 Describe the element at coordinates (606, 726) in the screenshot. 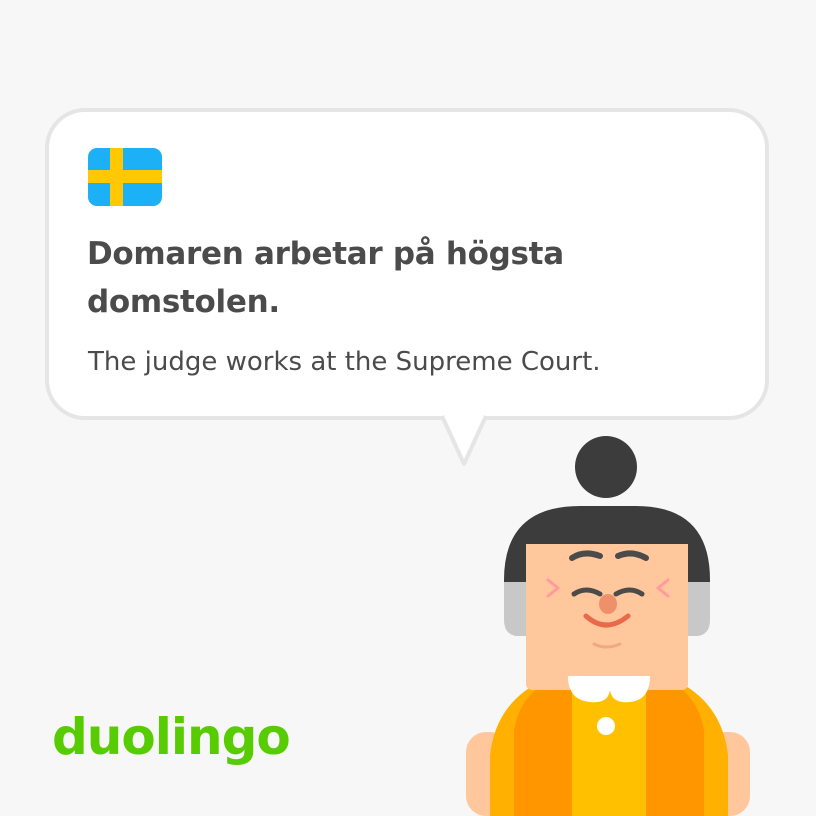

I see `dress-button` at that location.